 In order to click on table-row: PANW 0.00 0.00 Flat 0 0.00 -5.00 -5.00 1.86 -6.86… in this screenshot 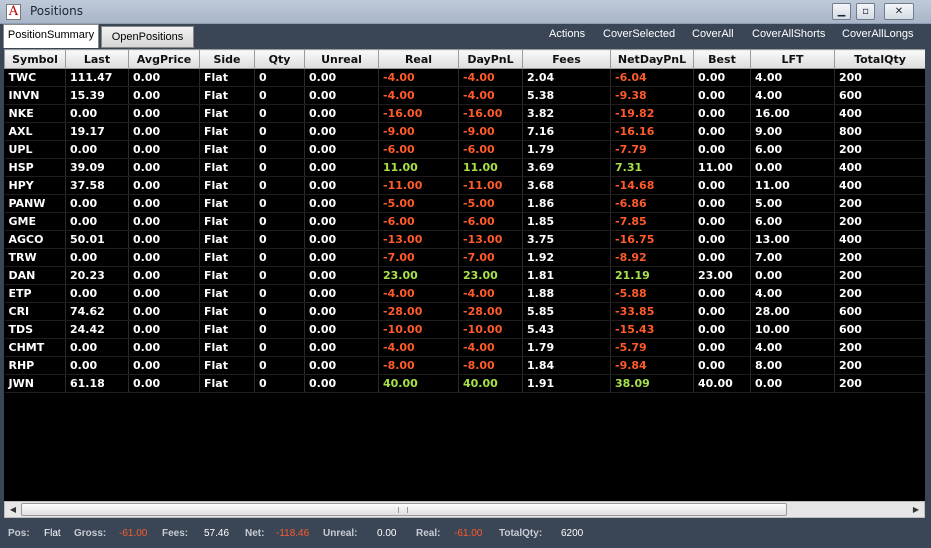, I will do `click(464, 203)`.